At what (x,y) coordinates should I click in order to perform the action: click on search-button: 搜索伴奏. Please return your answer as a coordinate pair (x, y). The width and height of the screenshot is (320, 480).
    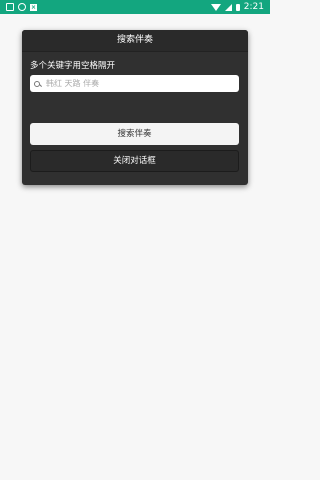
    Looking at the image, I should click on (134, 134).